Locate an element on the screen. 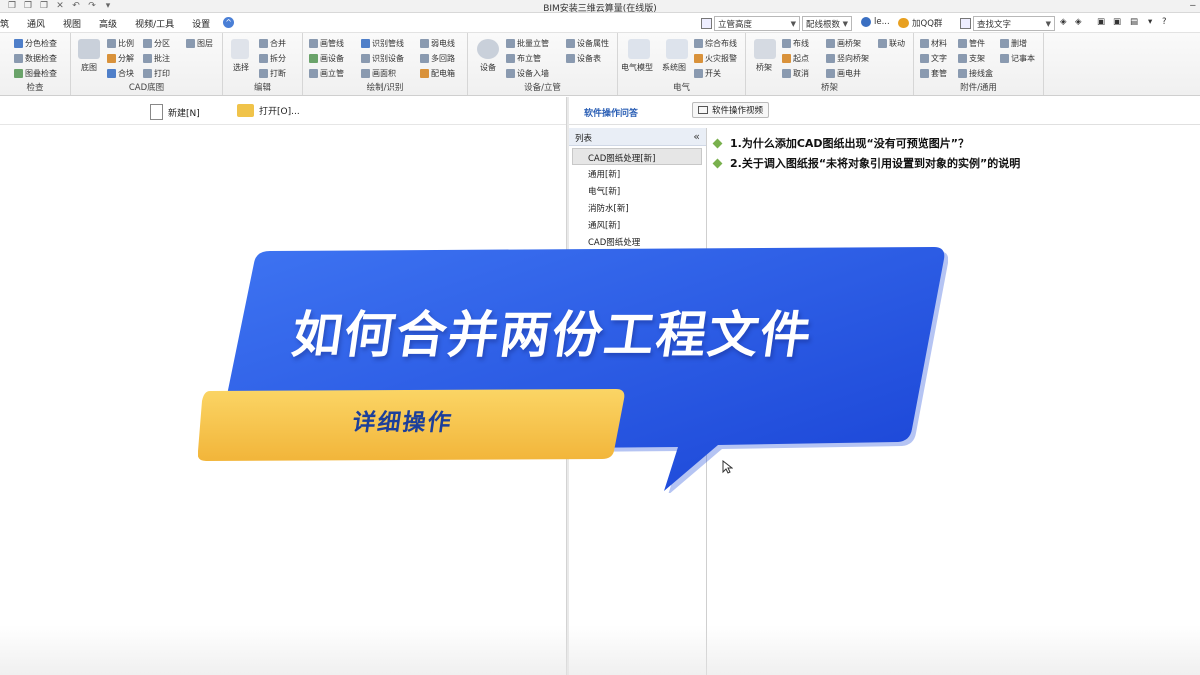 The width and height of the screenshot is (1200, 675). notepad-button: 记事本 is located at coordinates (1017, 58).